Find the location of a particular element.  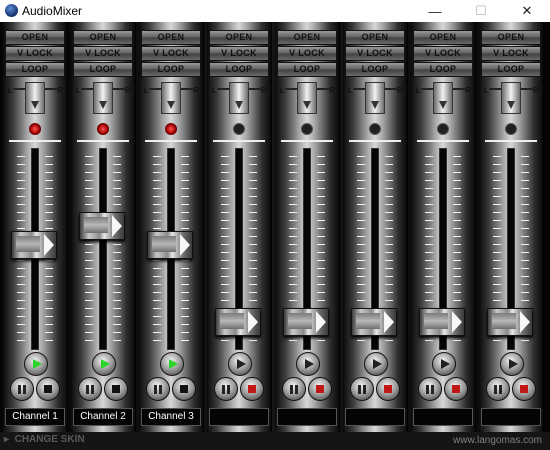

footer-bar: ▸ CHANGE SKIN www.langomas.com is located at coordinates (275, 441).